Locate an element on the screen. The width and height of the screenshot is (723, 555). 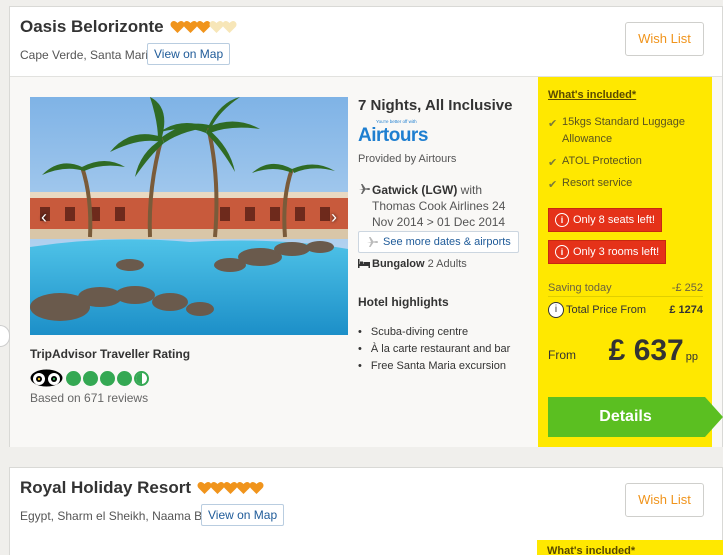
rooms-left-label: Only 3 rooms left! is located at coordinates (616, 252).